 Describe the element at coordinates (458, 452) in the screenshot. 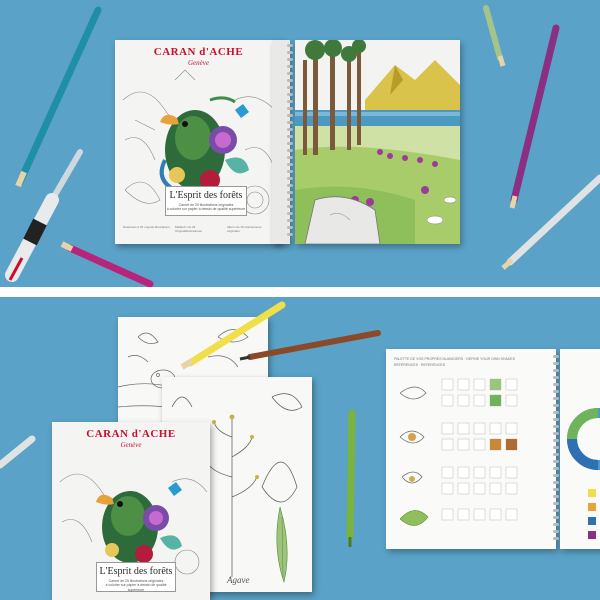

I see `swatch-grid` at that location.